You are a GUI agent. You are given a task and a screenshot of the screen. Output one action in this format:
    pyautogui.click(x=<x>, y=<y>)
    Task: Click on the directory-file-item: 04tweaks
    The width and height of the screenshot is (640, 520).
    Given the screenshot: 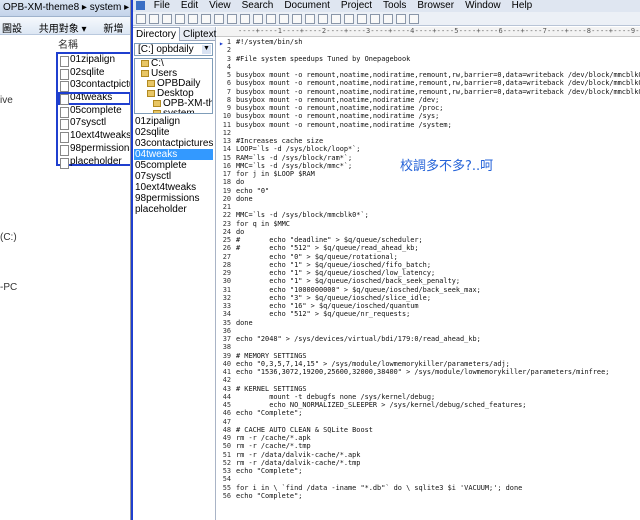 What is the action you would take?
    pyautogui.click(x=173, y=154)
    